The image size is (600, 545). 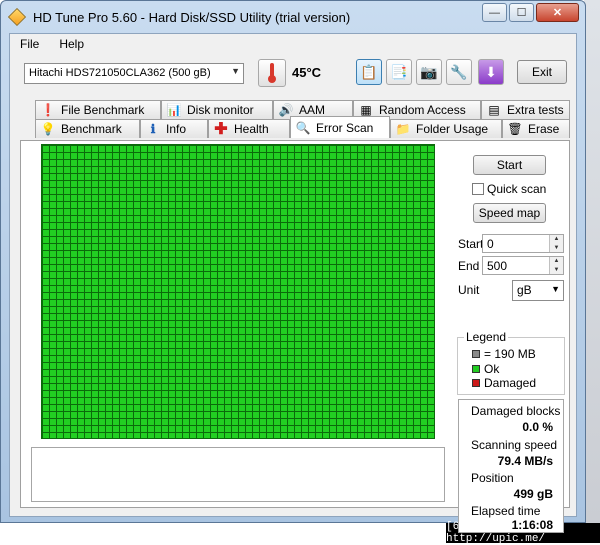 What do you see at coordinates (476, 383) in the screenshot?
I see `red-swatch` at bounding box center [476, 383].